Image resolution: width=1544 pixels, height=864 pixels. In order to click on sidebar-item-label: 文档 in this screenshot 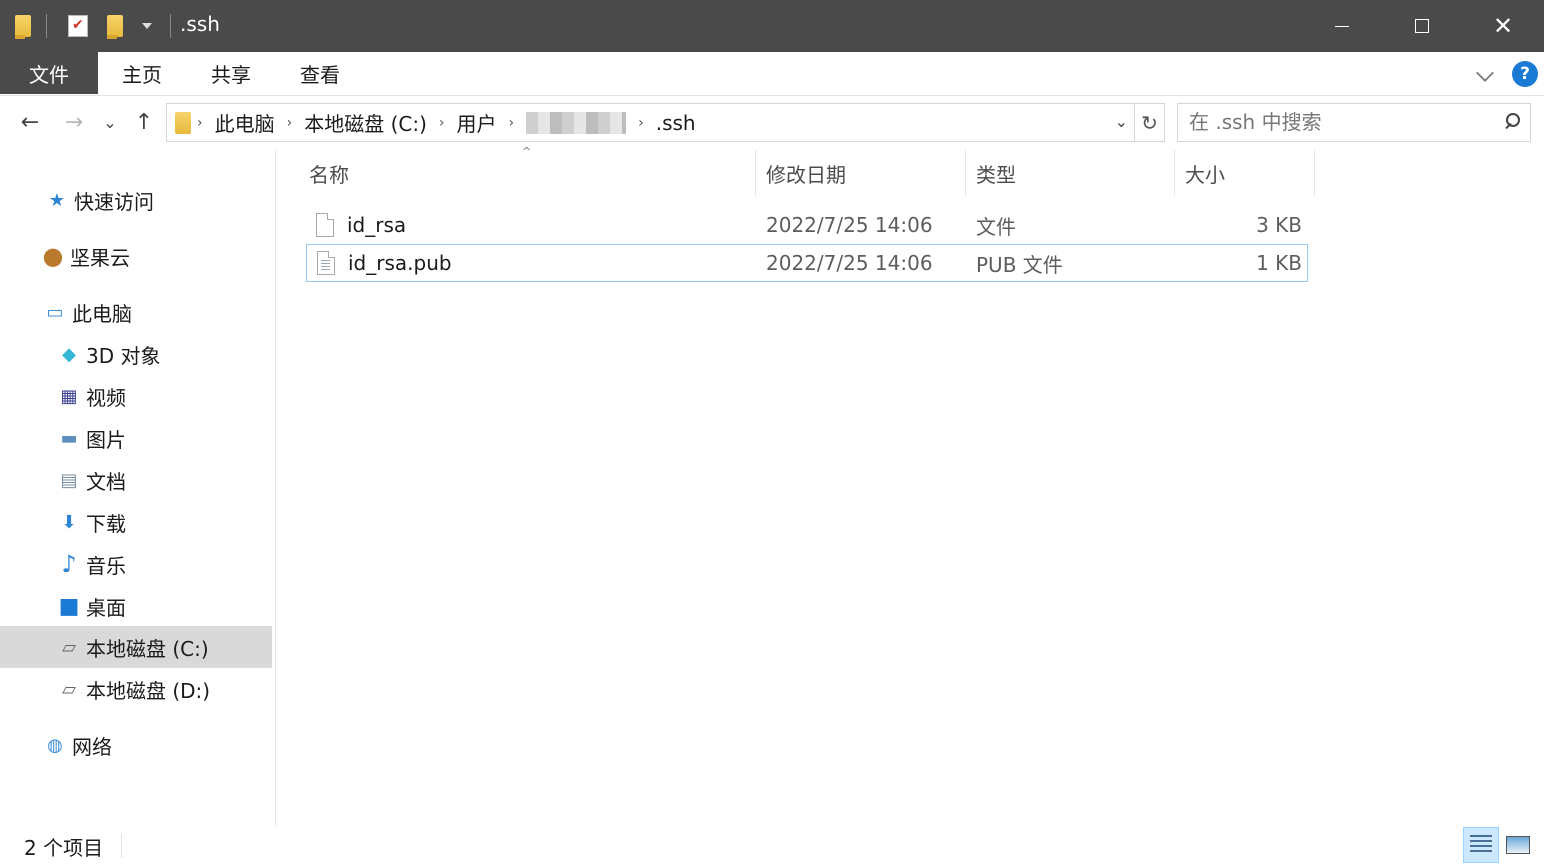, I will do `click(106, 481)`.